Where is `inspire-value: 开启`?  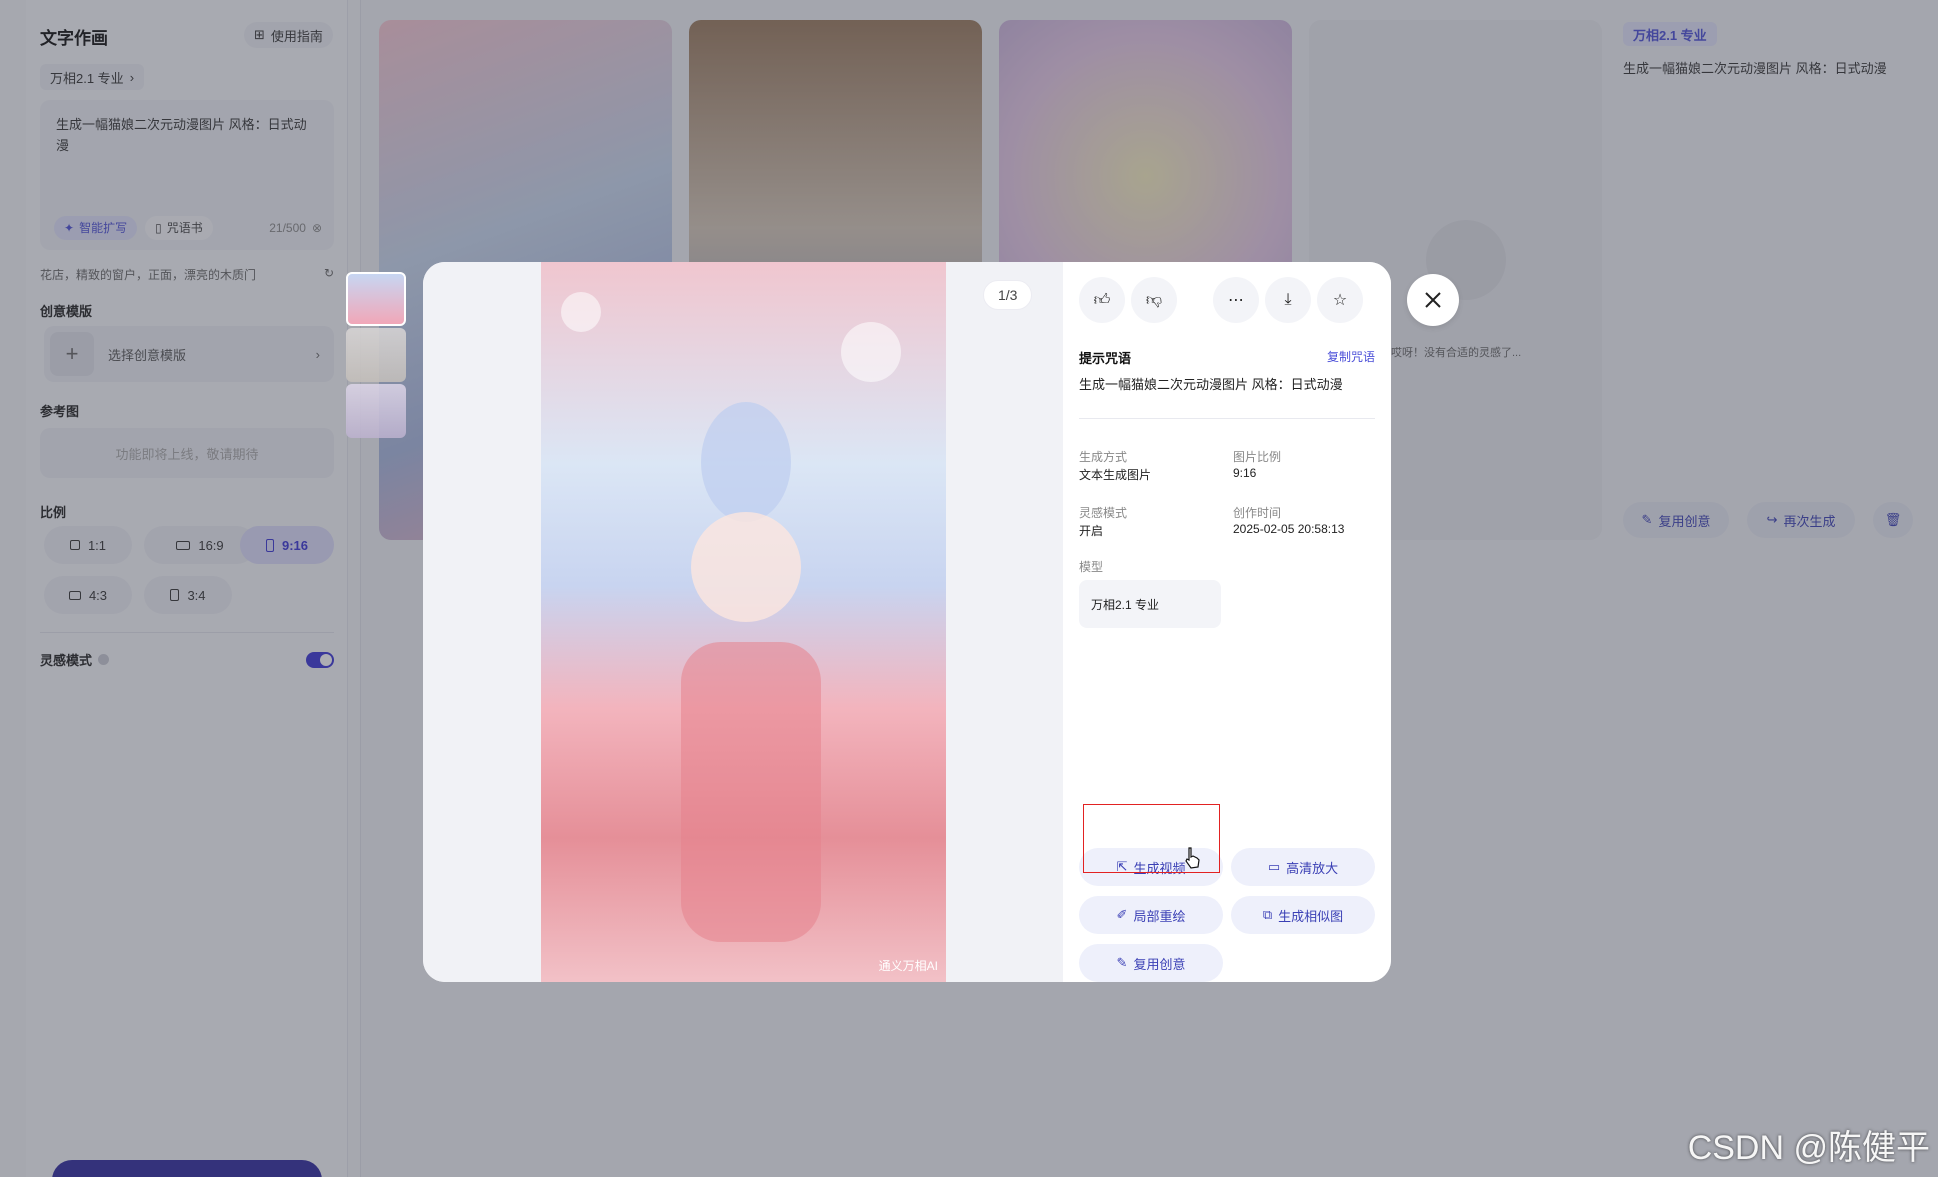
inspire-value: 开启 is located at coordinates (1091, 531).